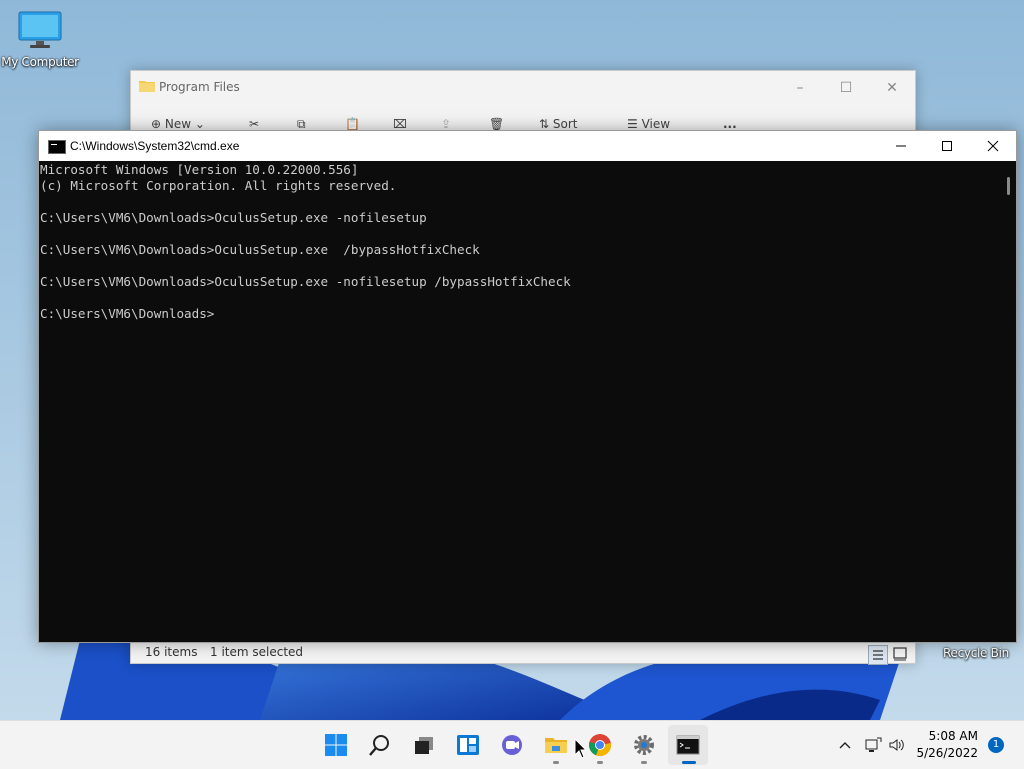 The image size is (1024, 769). What do you see at coordinates (257, 652) in the screenshot?
I see `selection-status: 1 item selected` at bounding box center [257, 652].